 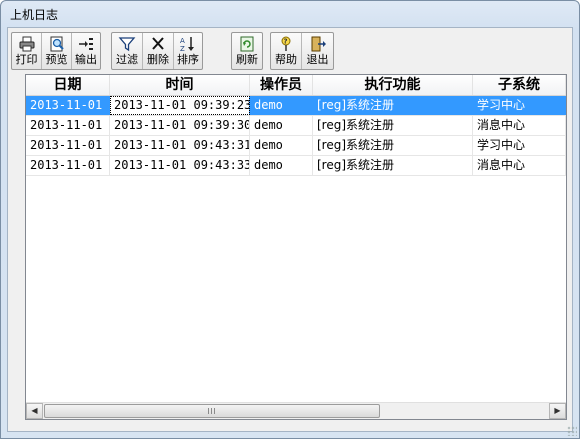 What do you see at coordinates (393, 85) in the screenshot?
I see `column-header-function: 执行功能` at bounding box center [393, 85].